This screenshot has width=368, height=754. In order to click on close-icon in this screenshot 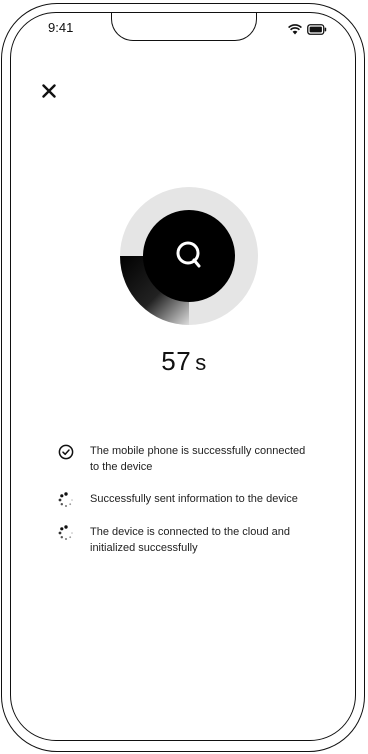, I will do `click(49, 91)`.